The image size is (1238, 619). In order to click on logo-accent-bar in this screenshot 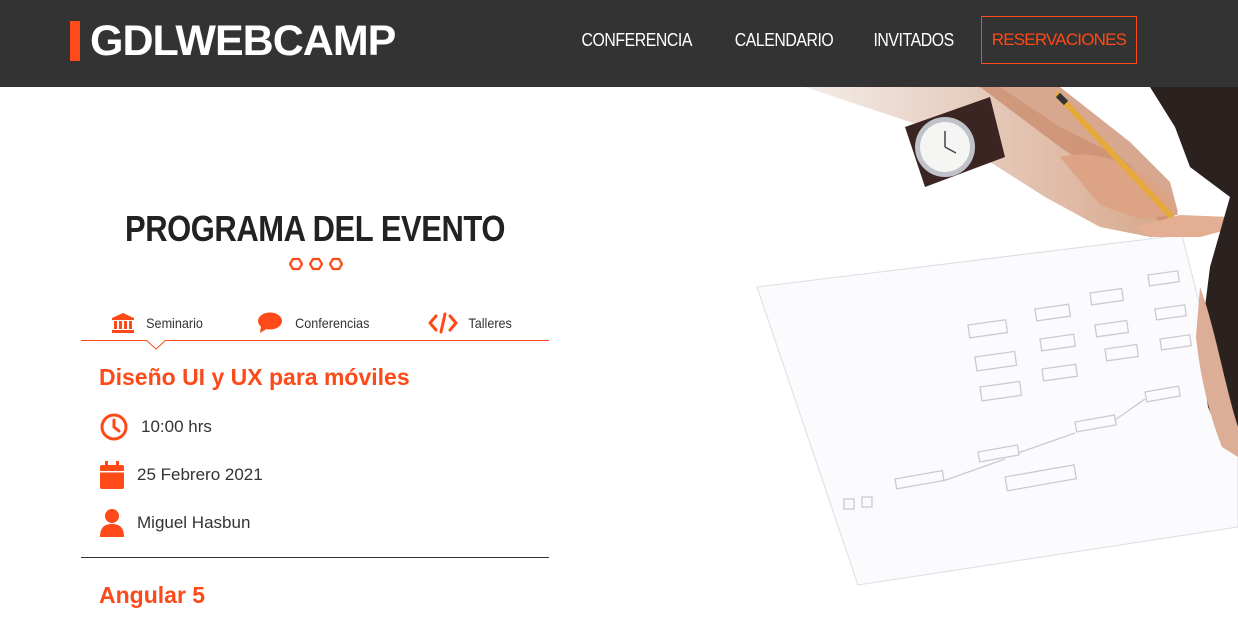, I will do `click(75, 41)`.